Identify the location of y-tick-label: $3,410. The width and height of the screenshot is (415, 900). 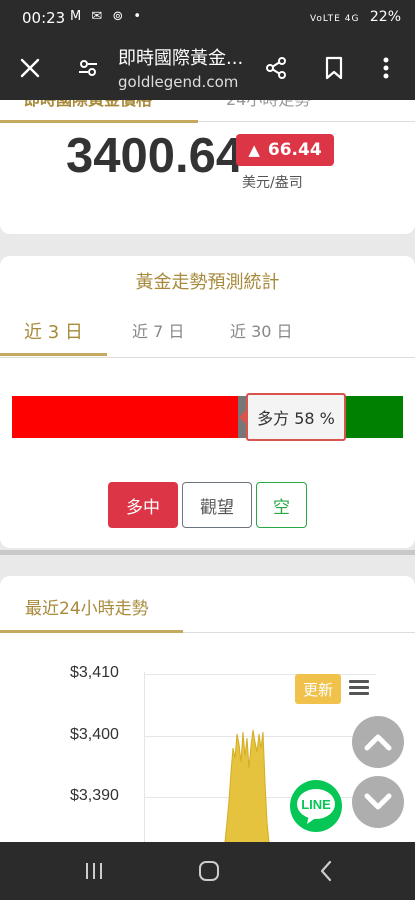
(94, 672).